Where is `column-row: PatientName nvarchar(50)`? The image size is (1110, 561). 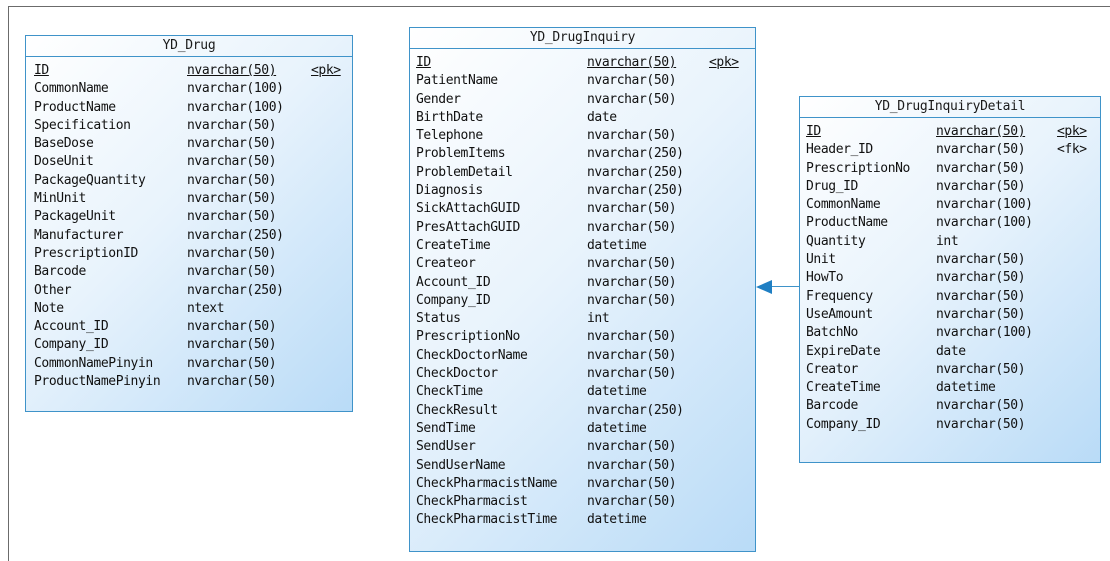
column-row: PatientName nvarchar(50) is located at coordinates (582, 81).